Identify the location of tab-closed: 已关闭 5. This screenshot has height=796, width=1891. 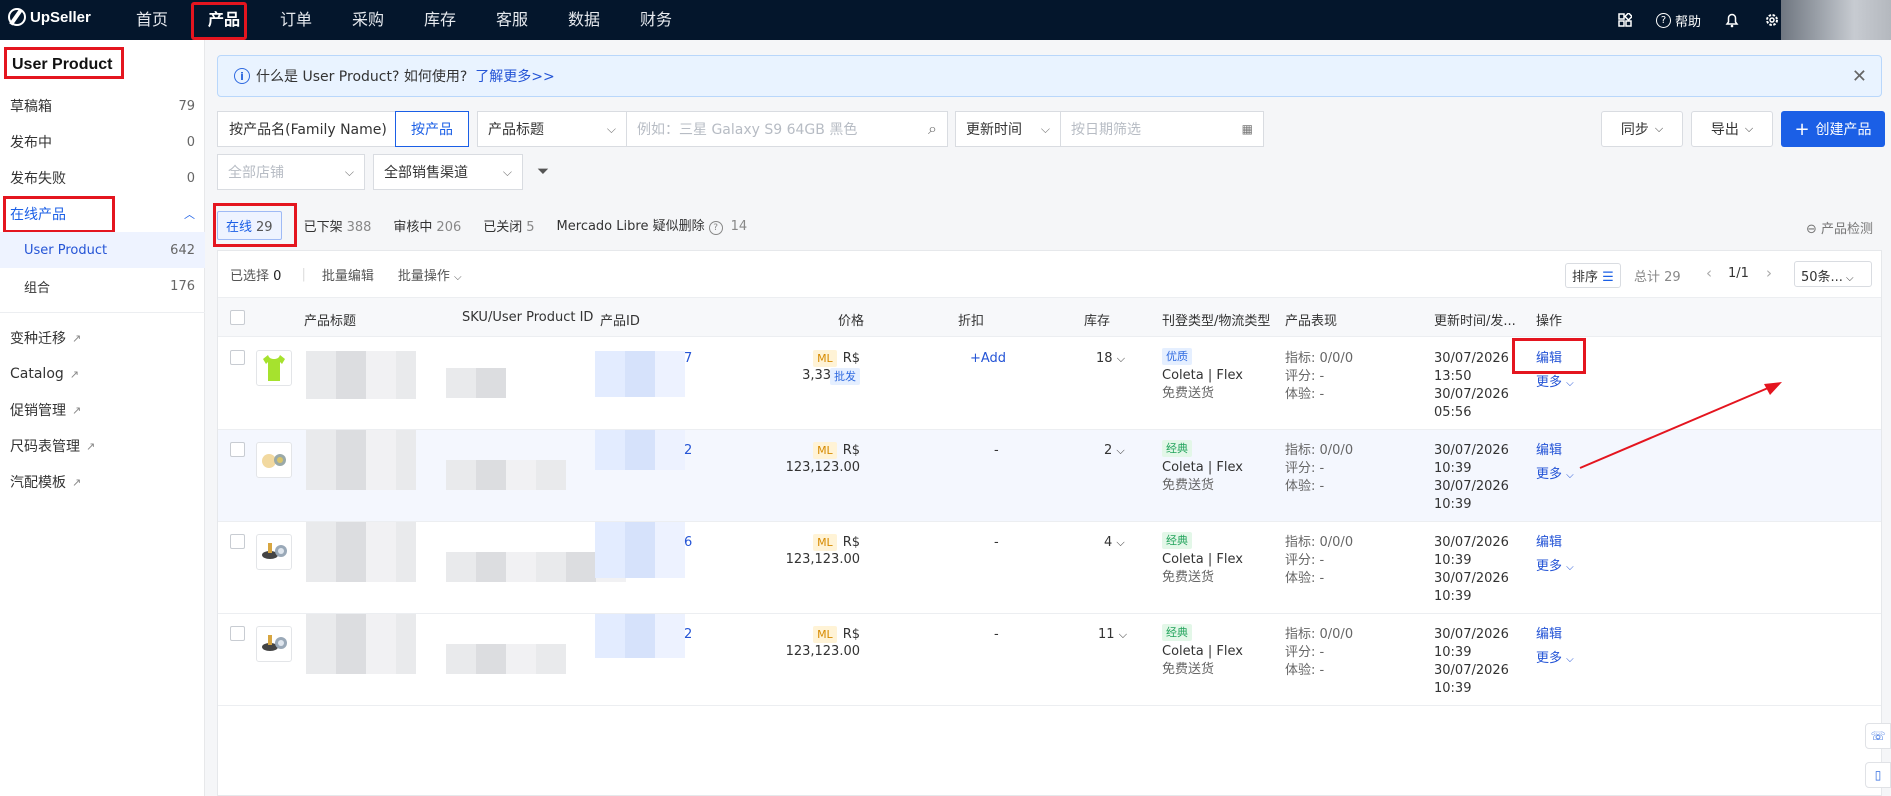
(508, 225).